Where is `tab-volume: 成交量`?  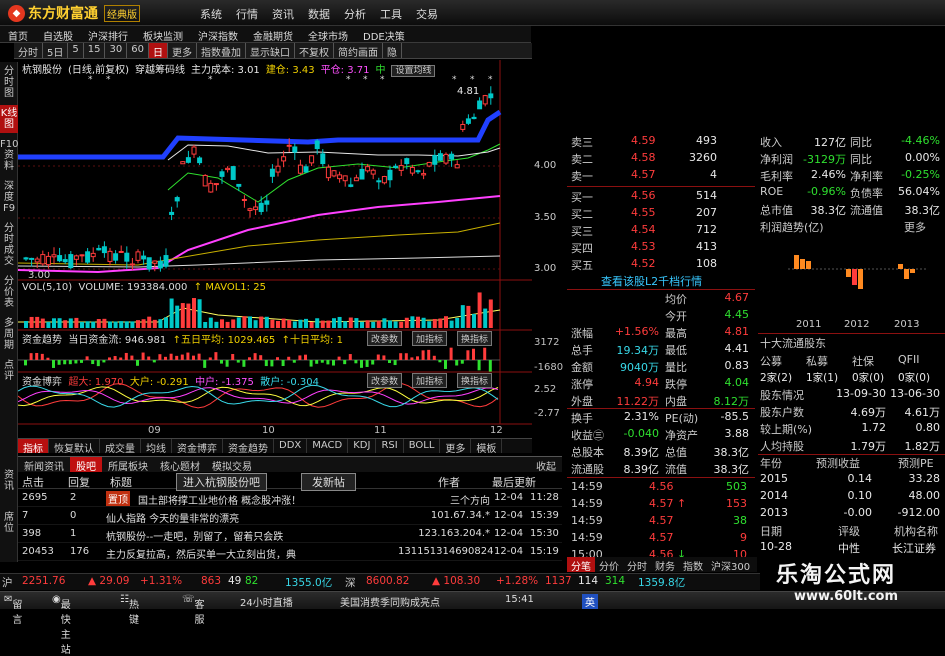 tab-volume: 成交量 is located at coordinates (120, 447).